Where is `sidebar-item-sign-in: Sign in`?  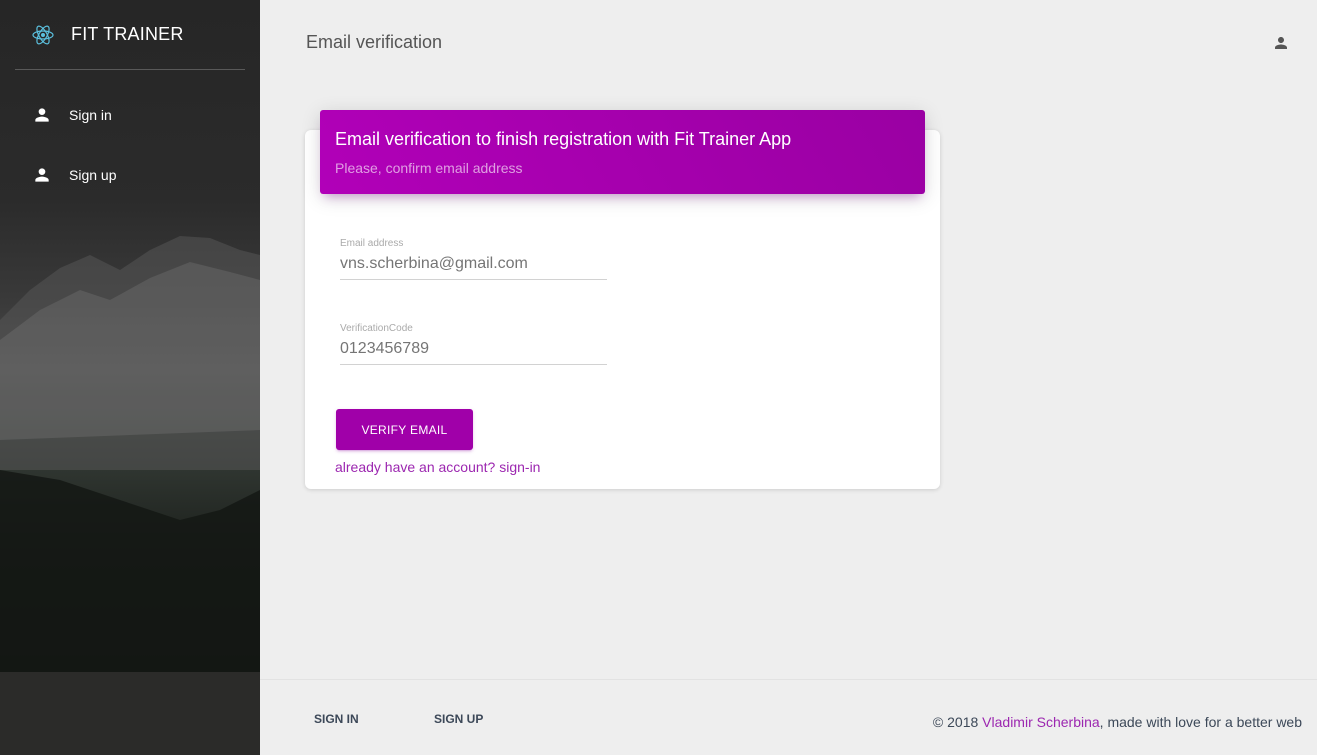
sidebar-item-sign-in: Sign in is located at coordinates (130, 115).